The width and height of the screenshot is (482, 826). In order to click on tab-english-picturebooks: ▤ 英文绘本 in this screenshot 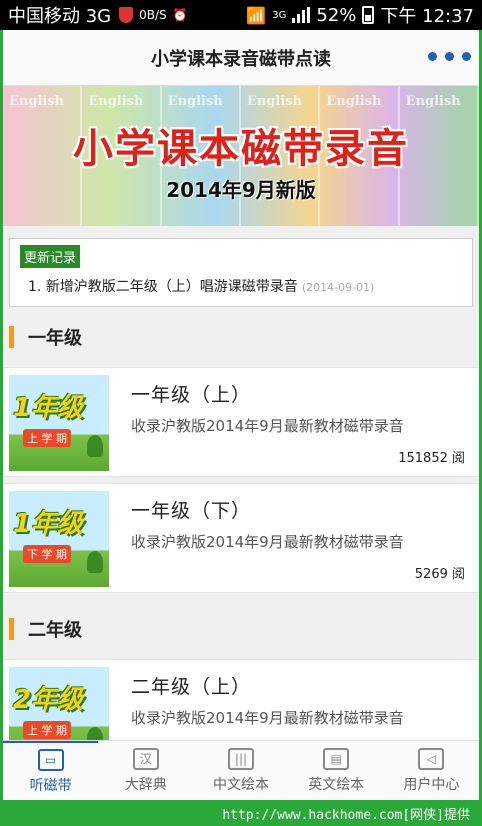, I will do `click(336, 770)`.